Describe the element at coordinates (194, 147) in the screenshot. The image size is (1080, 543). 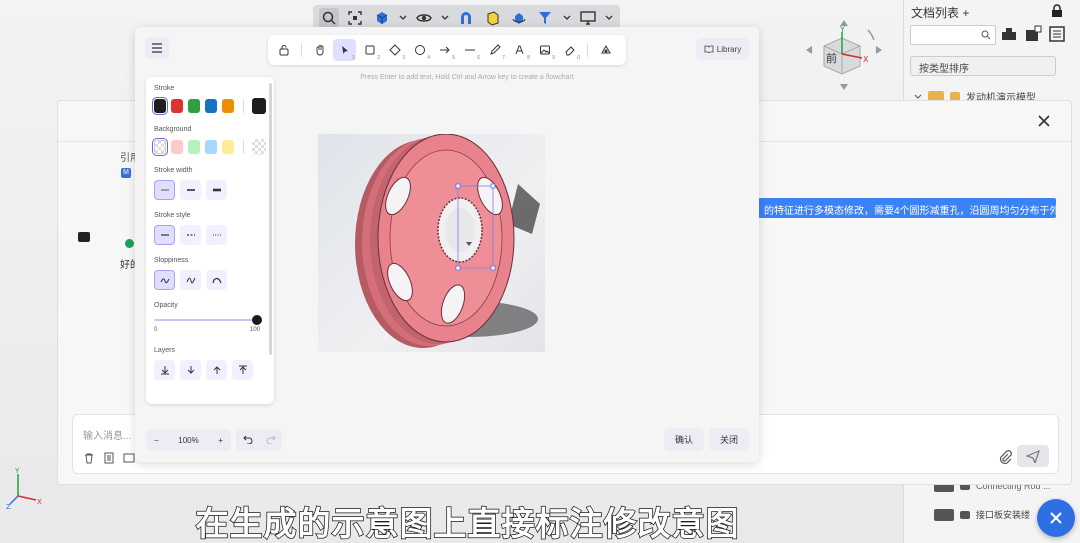
I see `background-swatch-green` at that location.